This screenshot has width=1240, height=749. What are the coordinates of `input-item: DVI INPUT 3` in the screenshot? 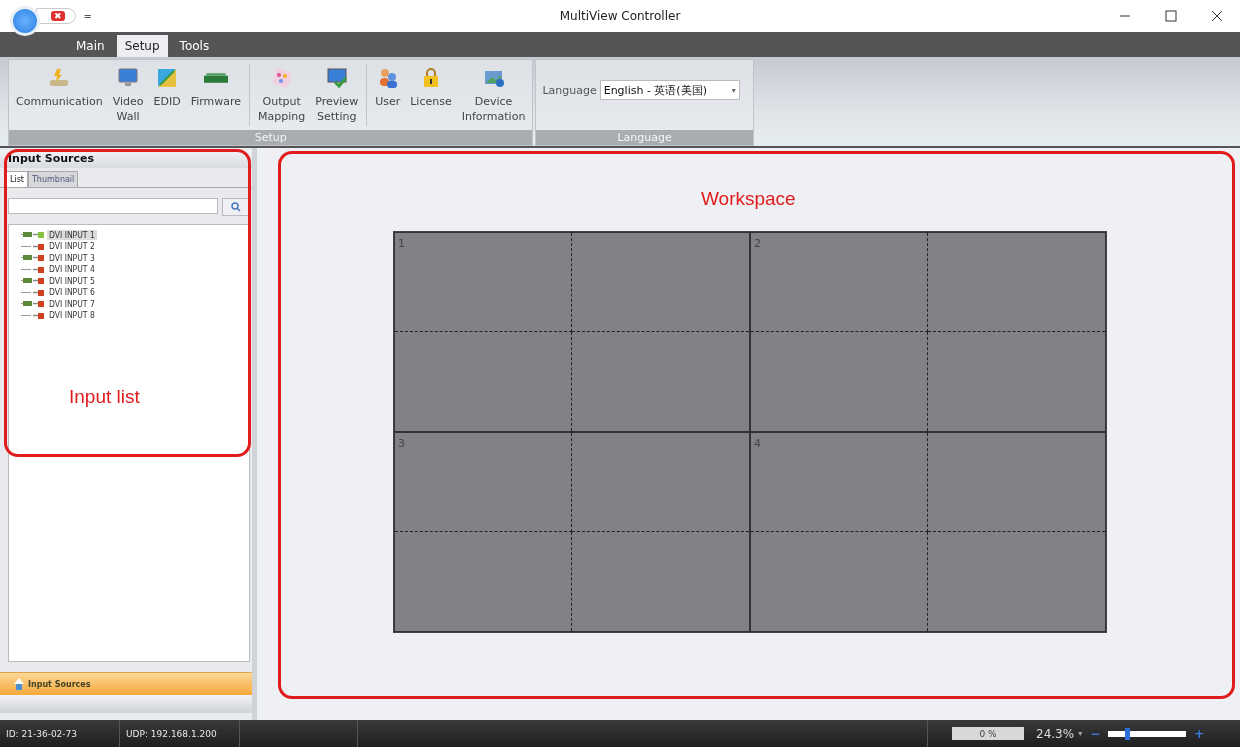 It's located at (72, 257).